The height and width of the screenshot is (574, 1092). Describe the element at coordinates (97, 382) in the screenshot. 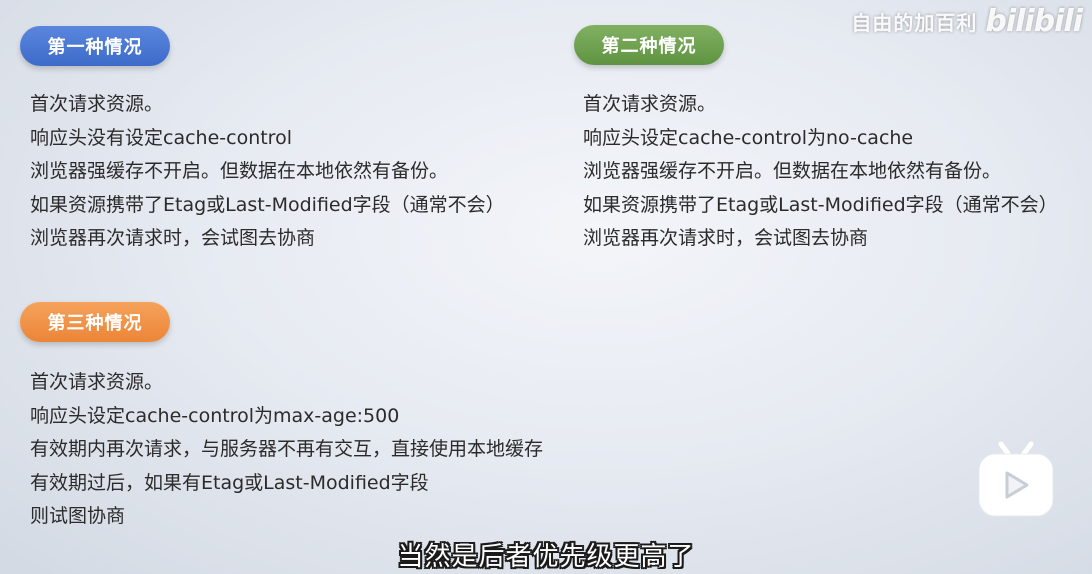

I see `case-3-line-1: 首次请求资源。` at that location.